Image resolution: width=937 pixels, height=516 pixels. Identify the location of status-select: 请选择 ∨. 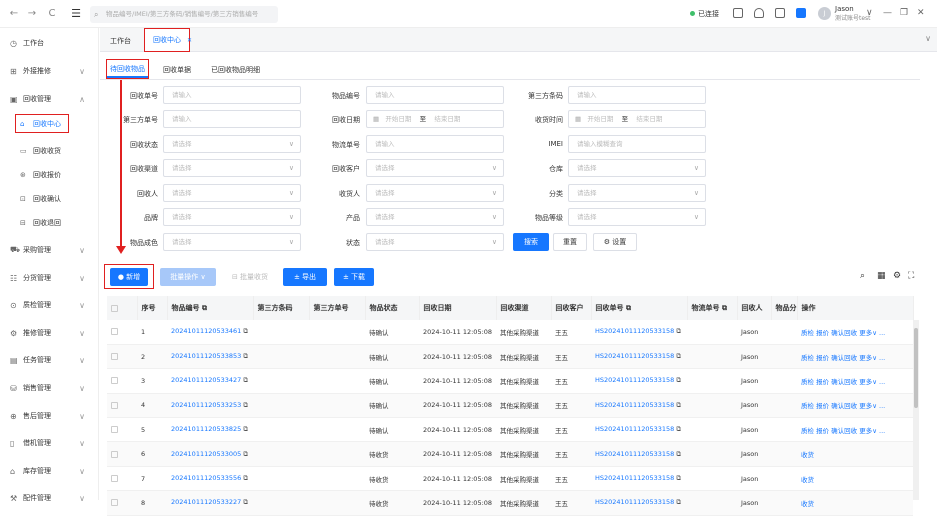
(435, 242).